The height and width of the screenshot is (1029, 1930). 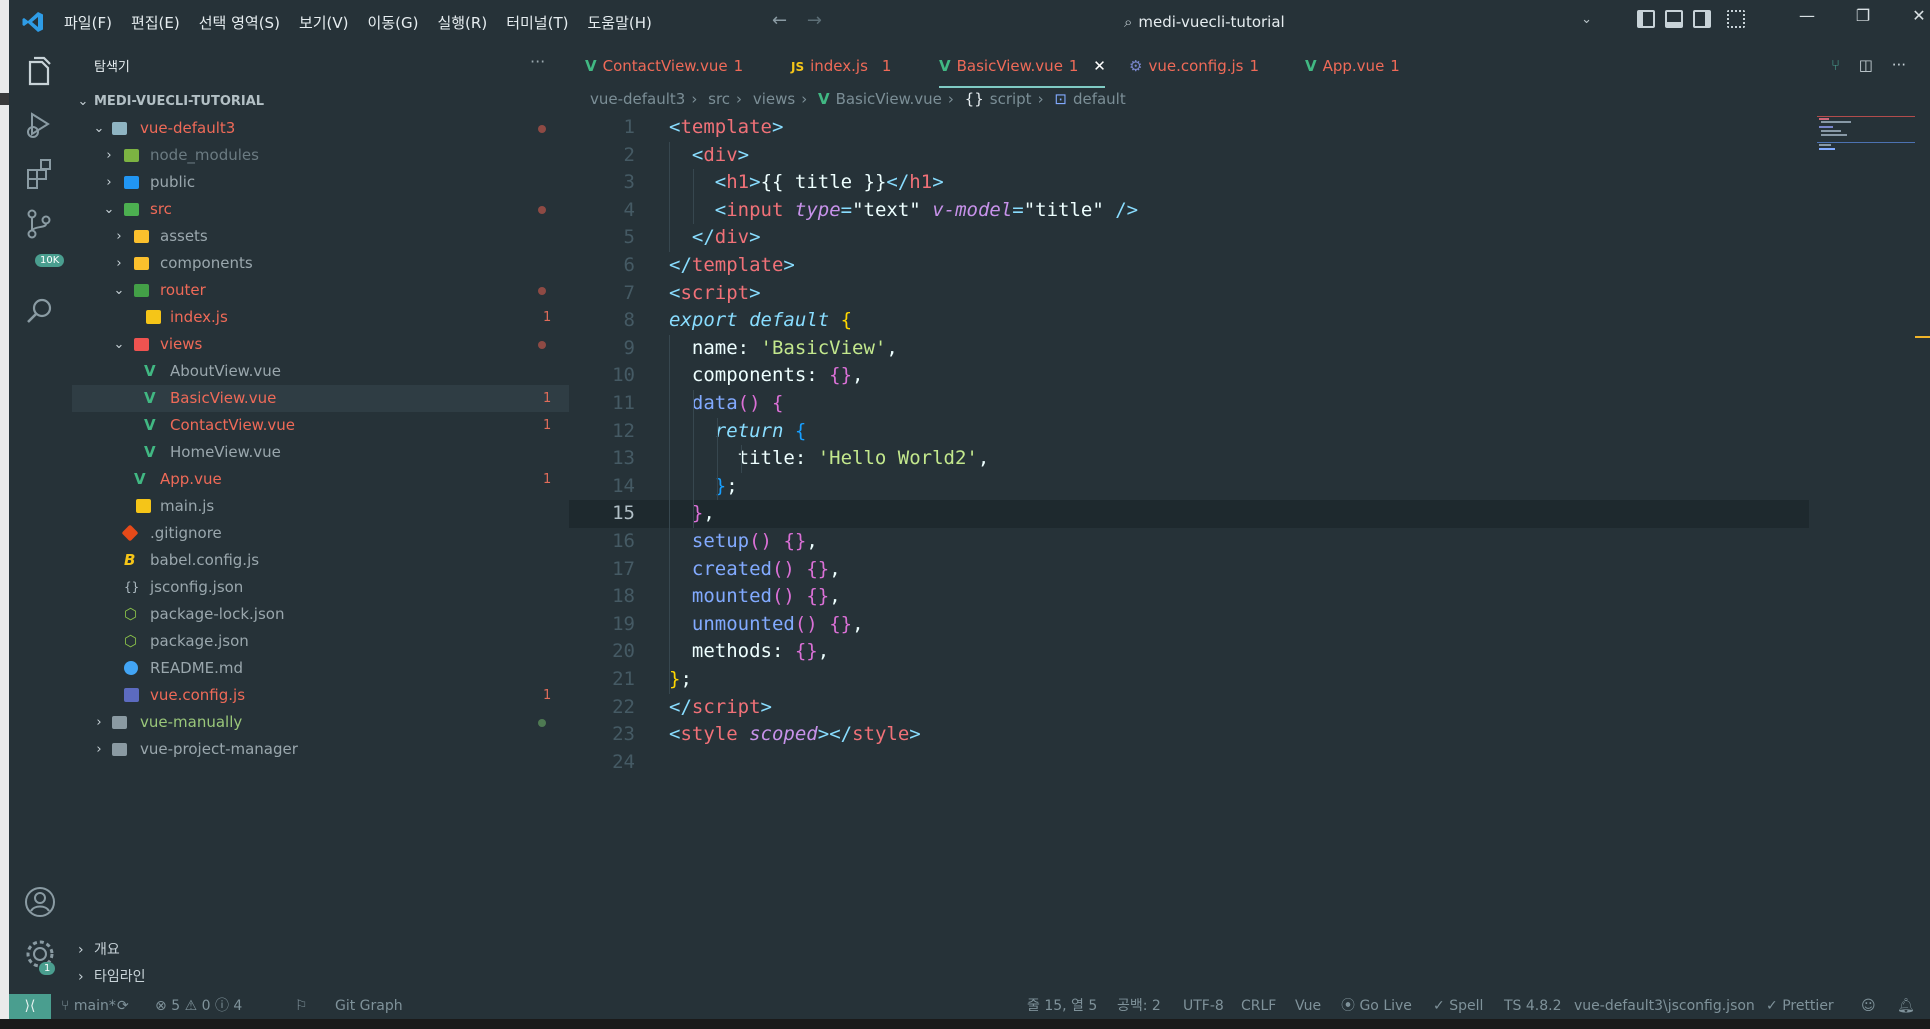 I want to click on menu-edit: 편집(E), so click(x=155, y=22).